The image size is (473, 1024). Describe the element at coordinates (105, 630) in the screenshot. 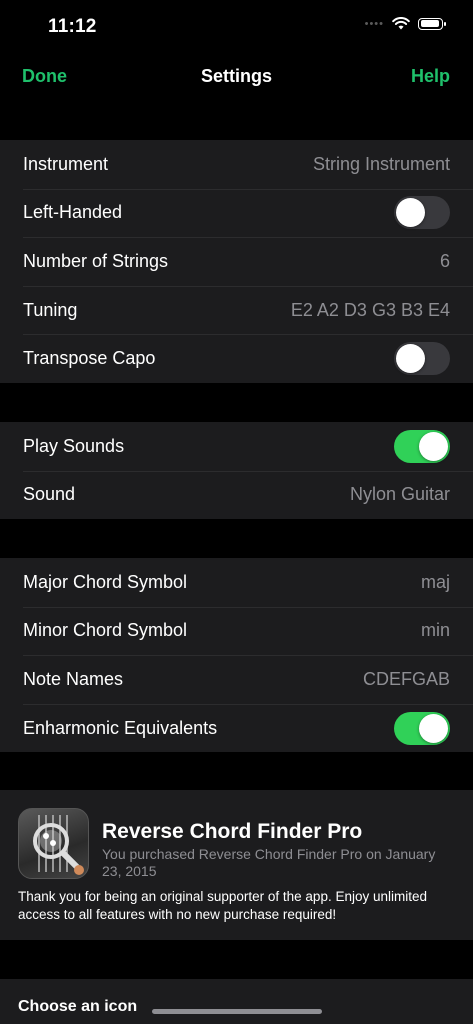

I see `minor-chord-symbol-label: Minor Chord Symbol` at that location.